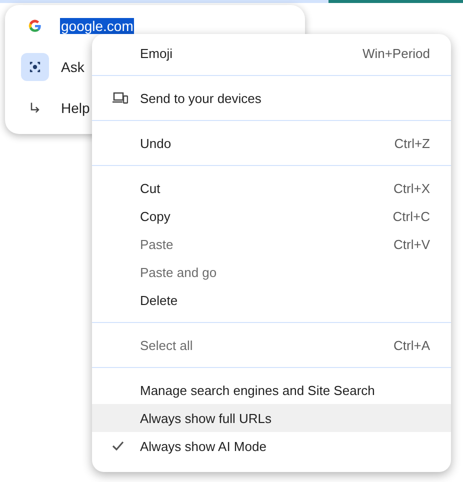 The width and height of the screenshot is (463, 482). I want to click on shortcut-text: Ctrl+C, so click(411, 216).